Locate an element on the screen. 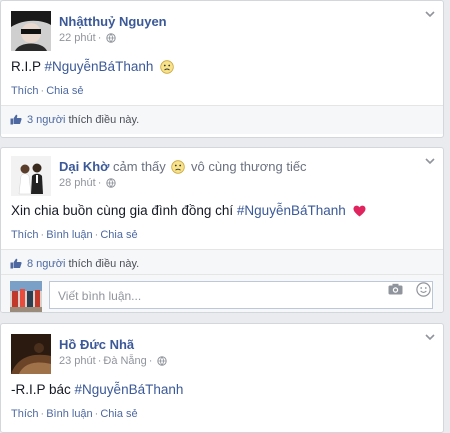 This screenshot has height=433, width=450. post-meta: 28 phút · is located at coordinates (88, 184).